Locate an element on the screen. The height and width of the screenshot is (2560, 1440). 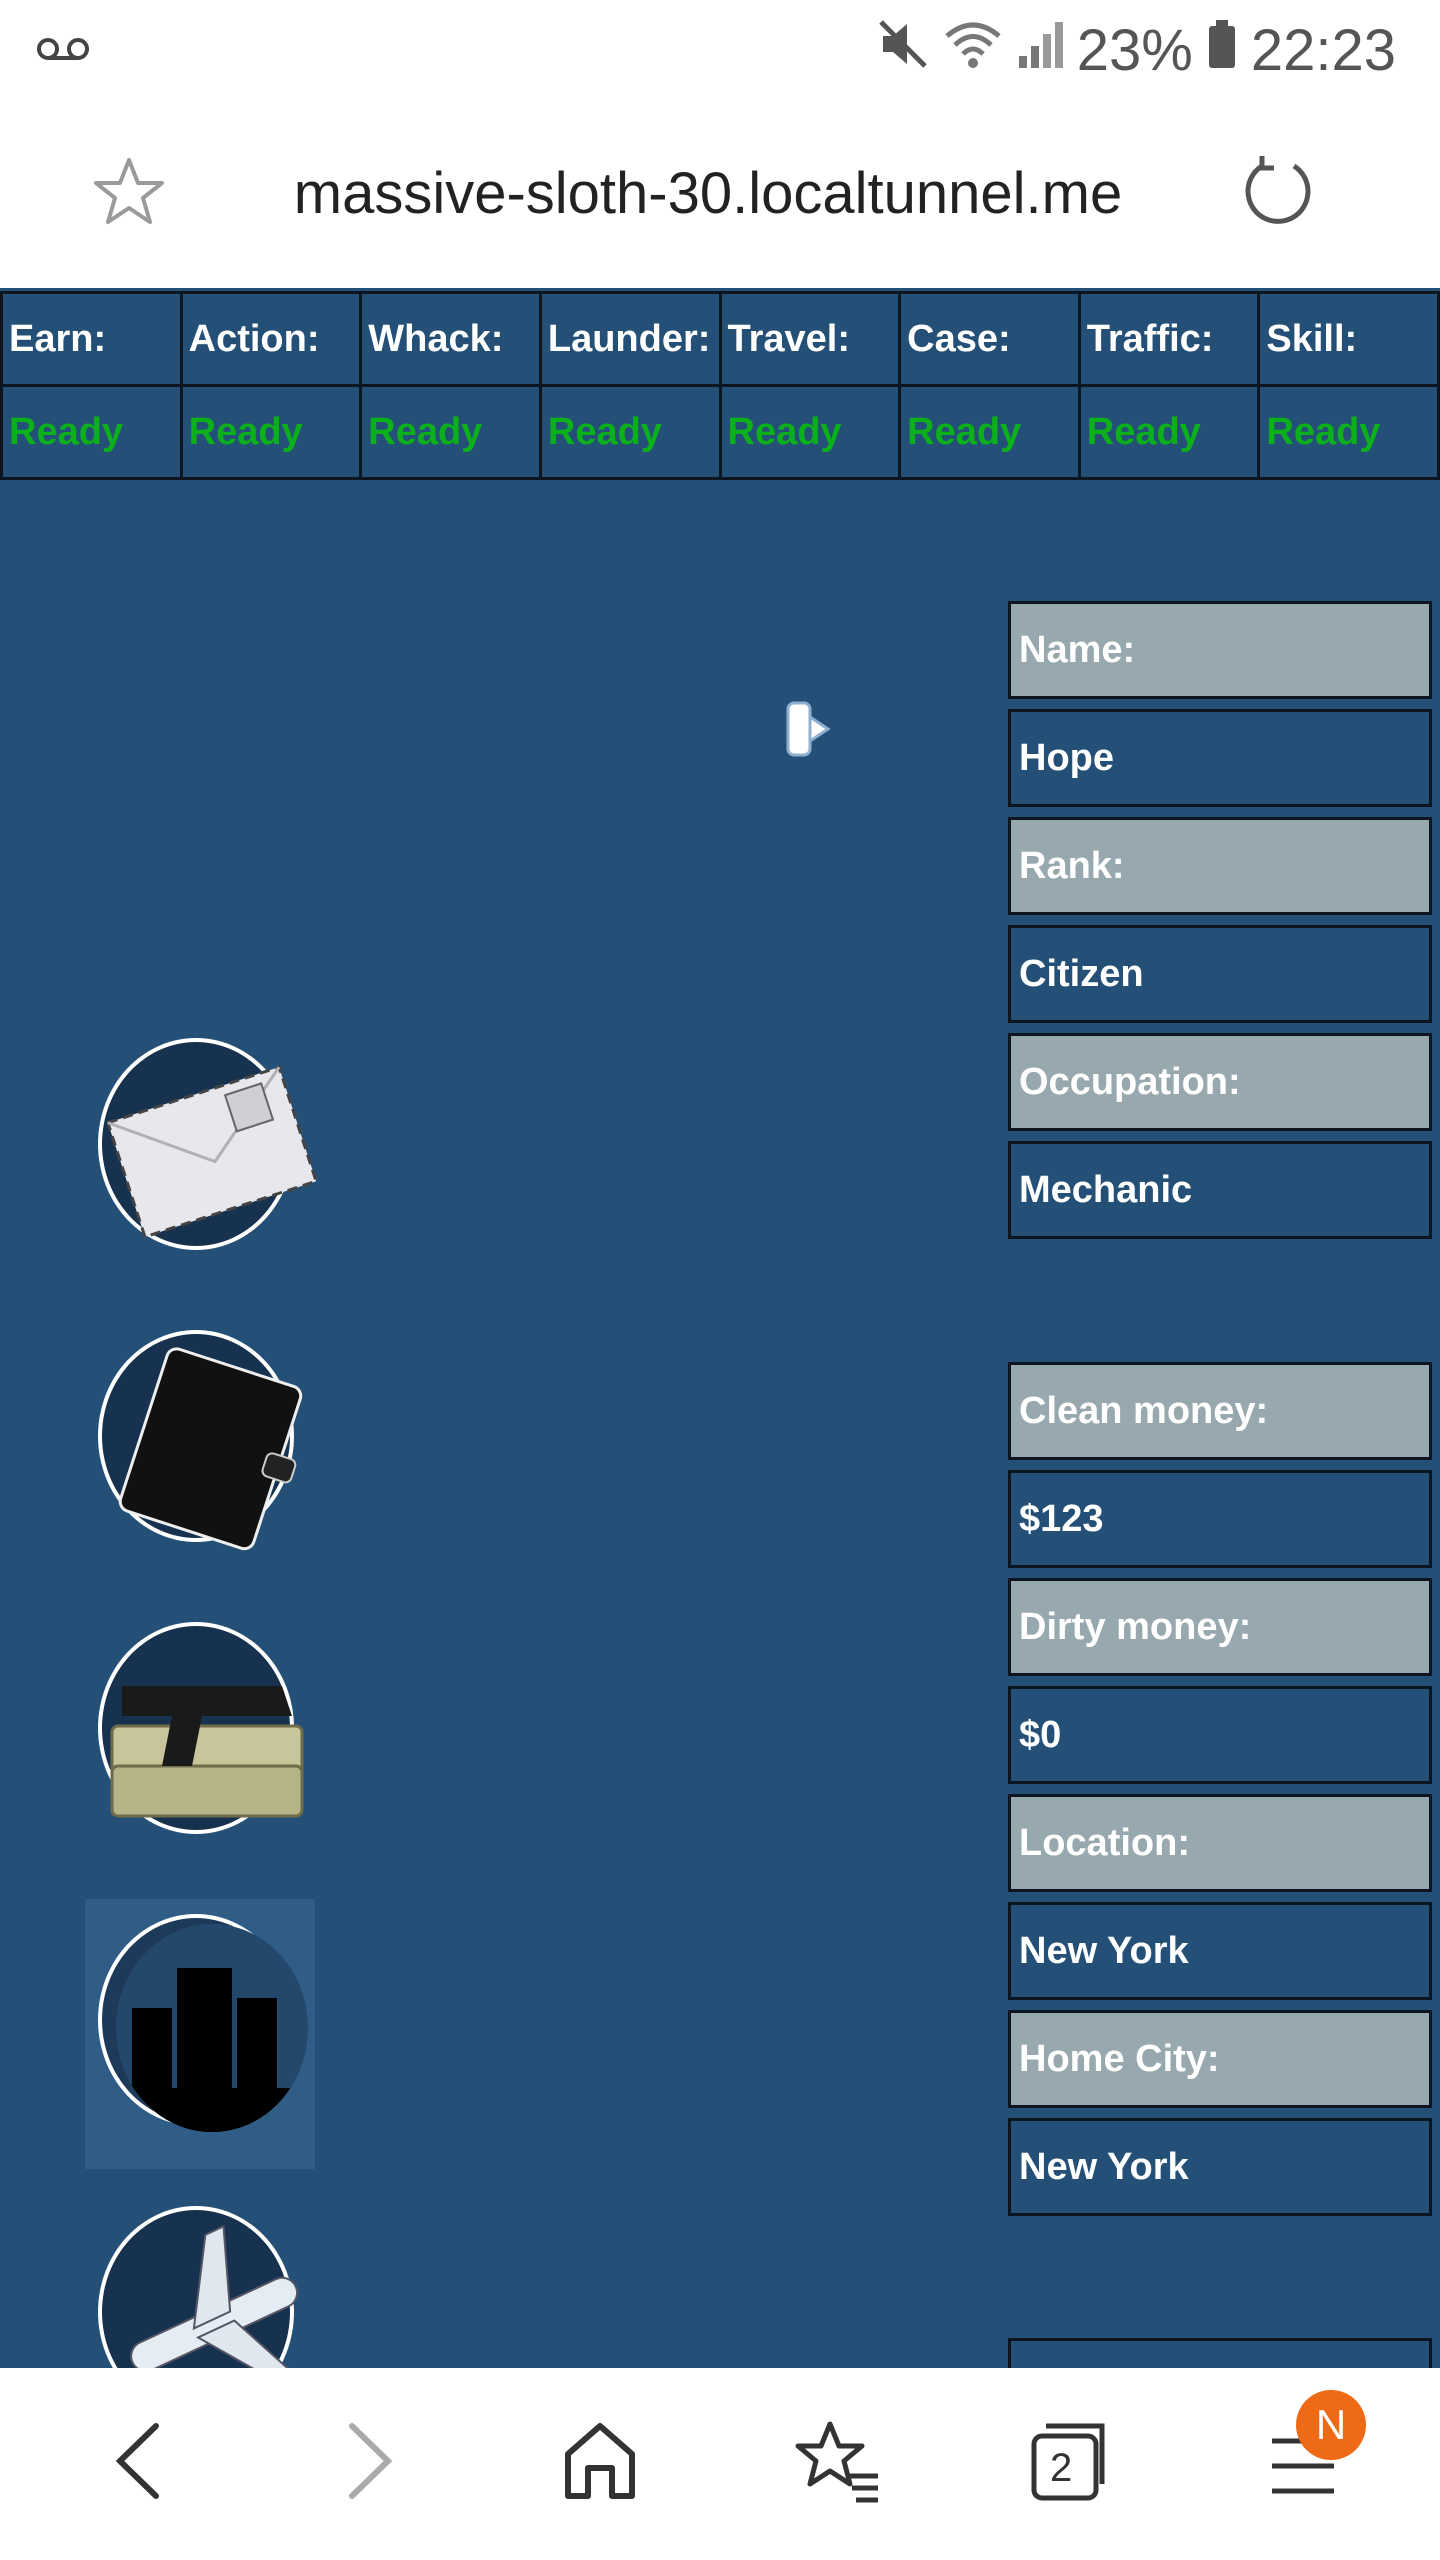
mute-icon is located at coordinates (903, 50).